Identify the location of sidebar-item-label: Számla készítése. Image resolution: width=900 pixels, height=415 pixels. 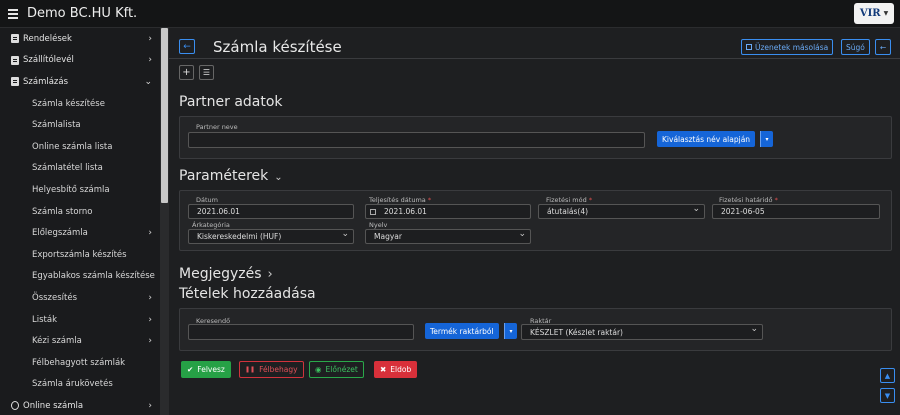
(68, 103).